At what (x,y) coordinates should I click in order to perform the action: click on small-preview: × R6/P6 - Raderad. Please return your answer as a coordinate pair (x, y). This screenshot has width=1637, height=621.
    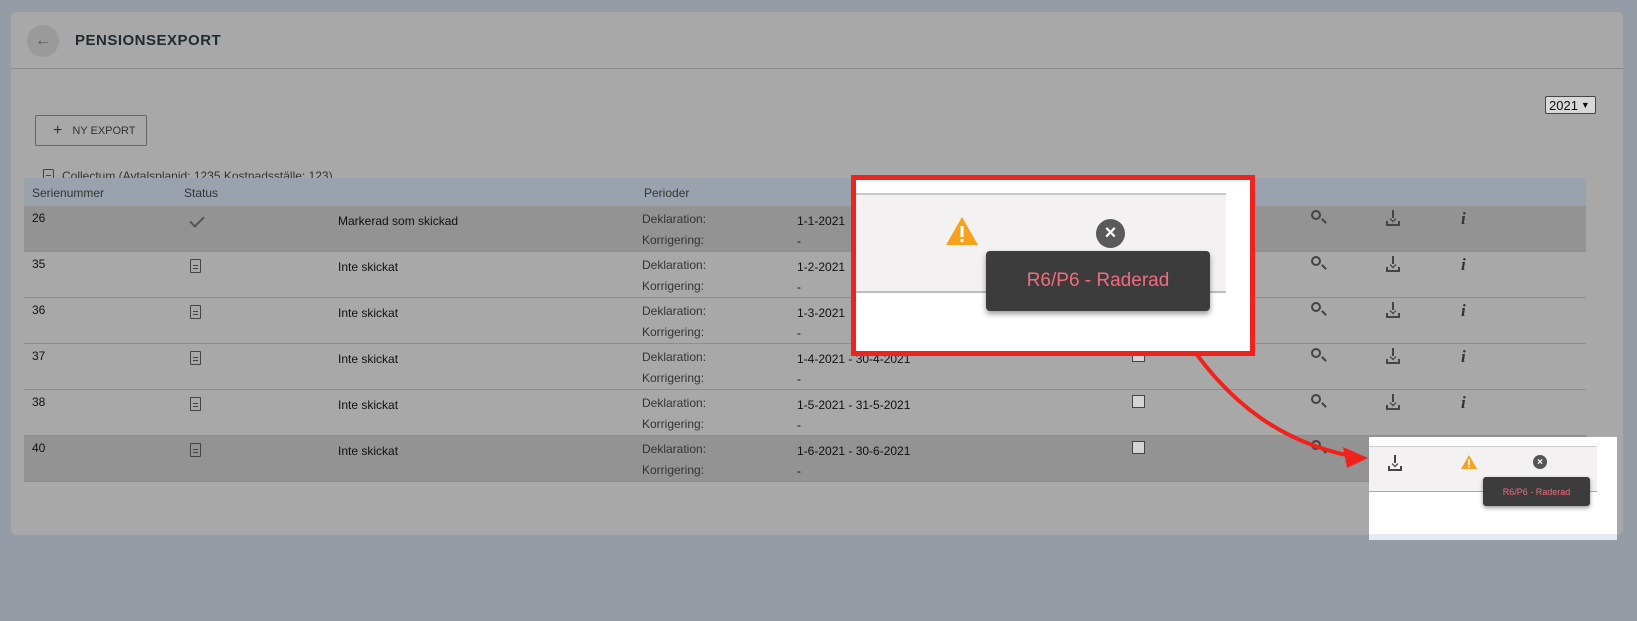
    Looking at the image, I should click on (1493, 488).